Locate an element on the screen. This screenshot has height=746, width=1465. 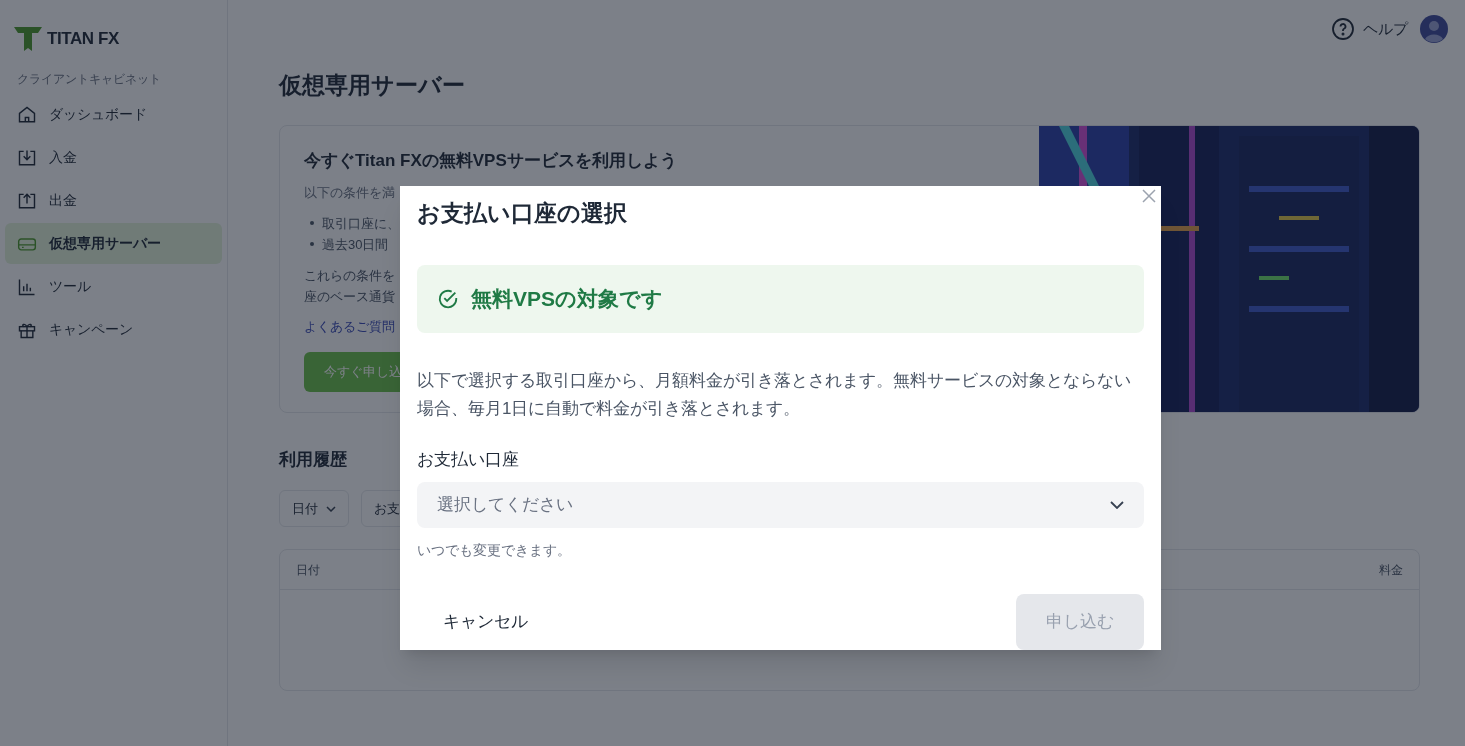
close-button is located at coordinates (1149, 196).